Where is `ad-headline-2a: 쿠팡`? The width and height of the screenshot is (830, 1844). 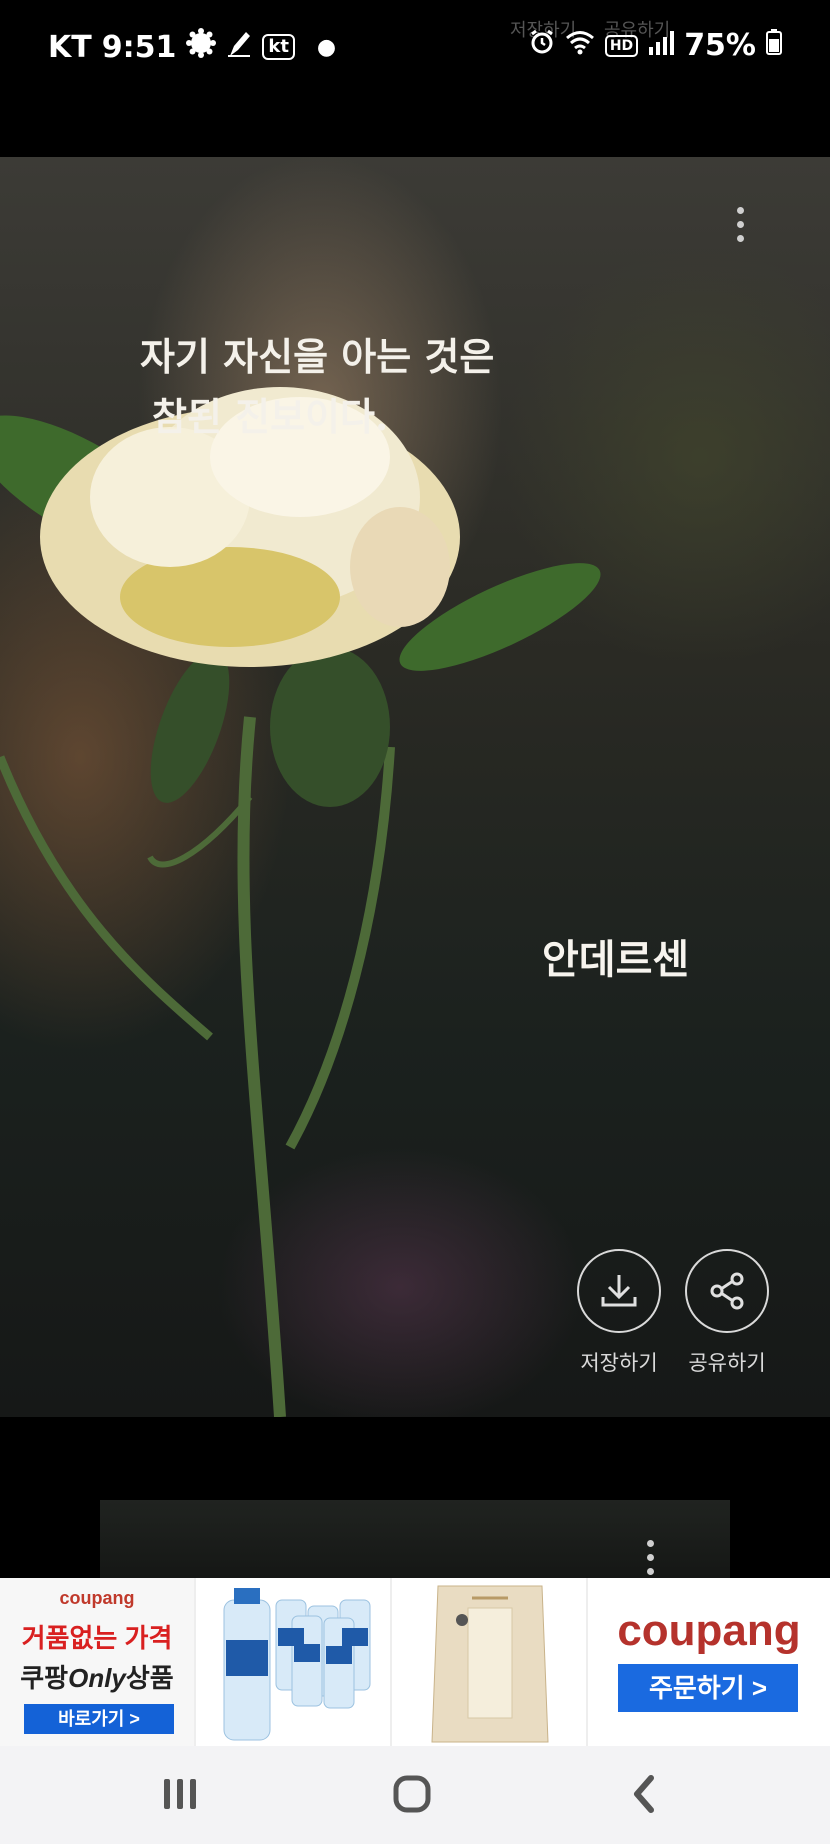
ad-headline-2a: 쿠팡 is located at coordinates (44, 1678).